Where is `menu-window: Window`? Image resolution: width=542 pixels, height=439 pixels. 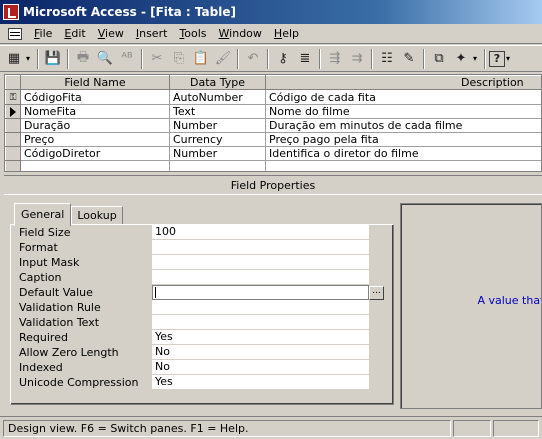
menu-window: Window is located at coordinates (240, 34).